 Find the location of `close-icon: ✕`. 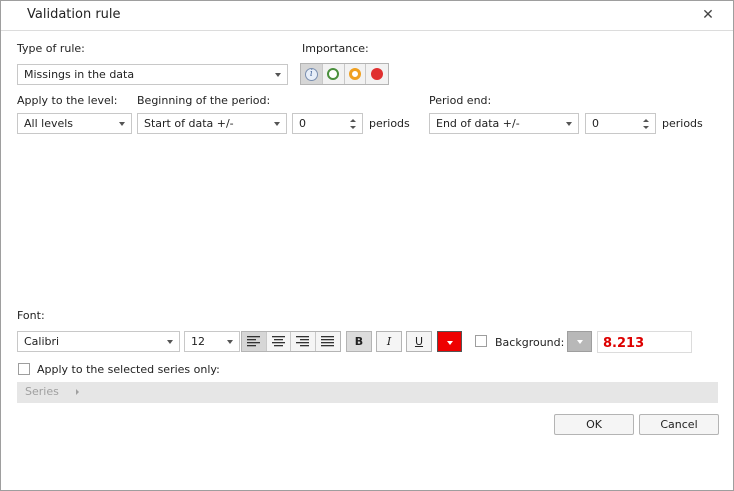

close-icon: ✕ is located at coordinates (708, 15).